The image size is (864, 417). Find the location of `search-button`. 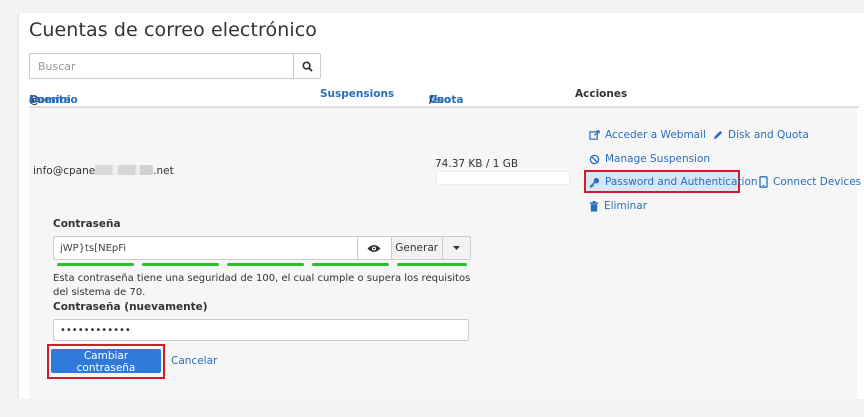

search-button is located at coordinates (306, 66).